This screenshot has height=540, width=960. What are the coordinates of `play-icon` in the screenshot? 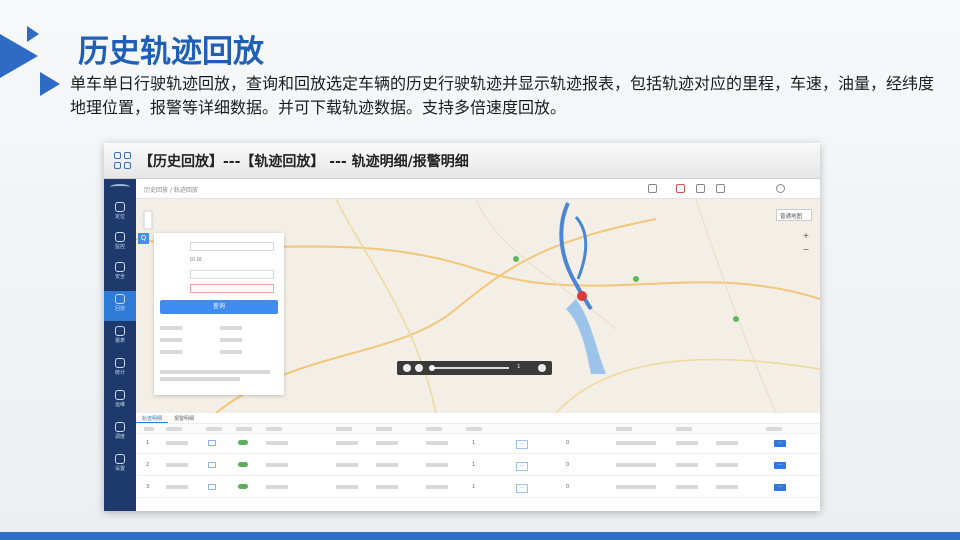 It's located at (407, 368).